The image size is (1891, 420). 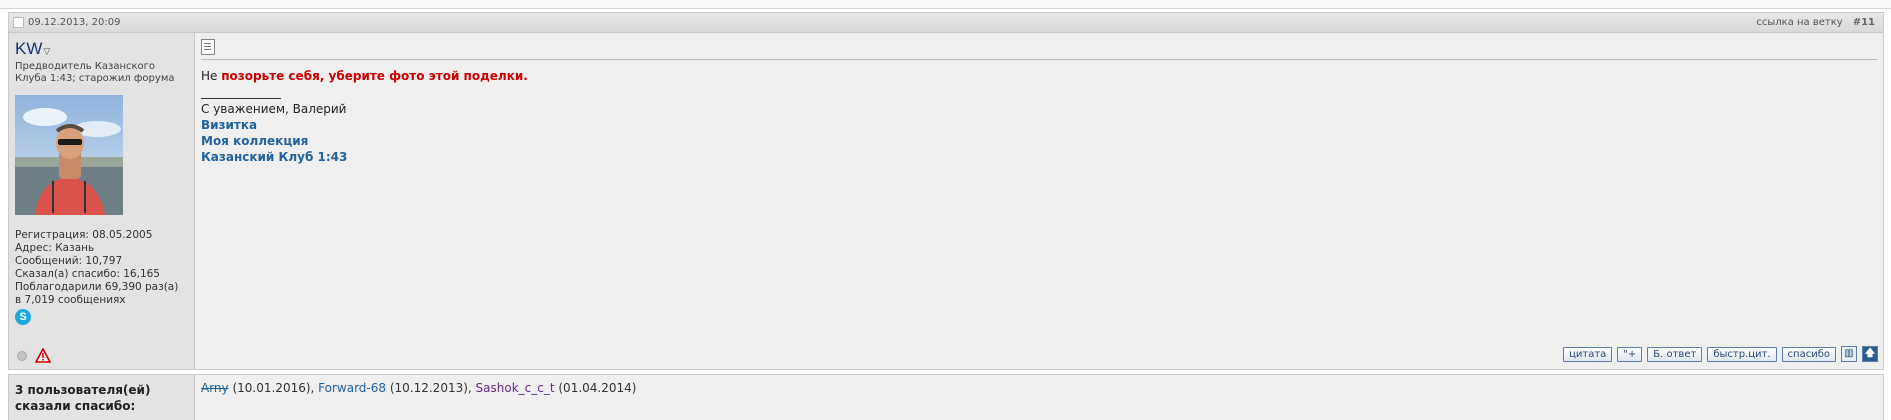 I want to click on username-menu: KW ▽, so click(x=101, y=49).